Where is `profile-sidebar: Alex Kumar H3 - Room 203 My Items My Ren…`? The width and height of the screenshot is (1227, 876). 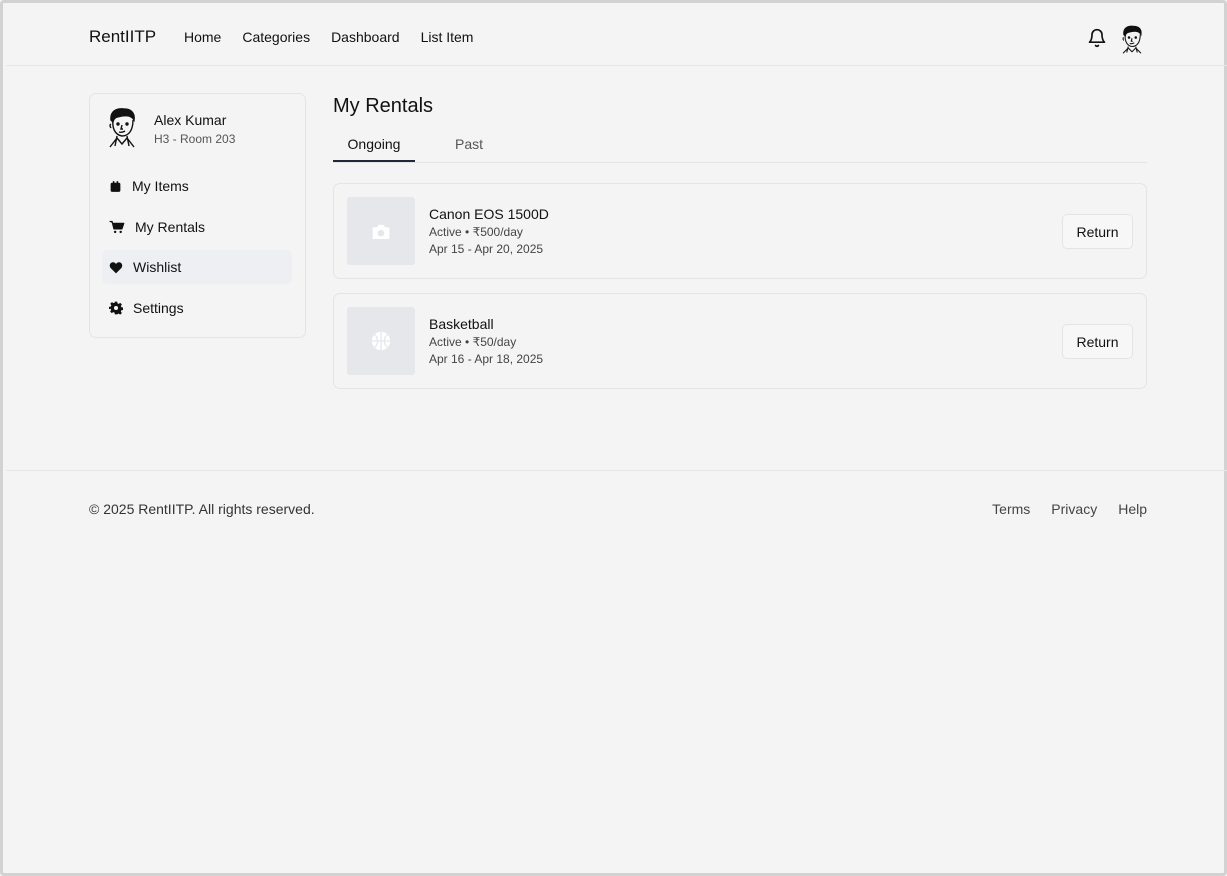 profile-sidebar: Alex Kumar H3 - Room 203 My Items My Ren… is located at coordinates (197, 215).